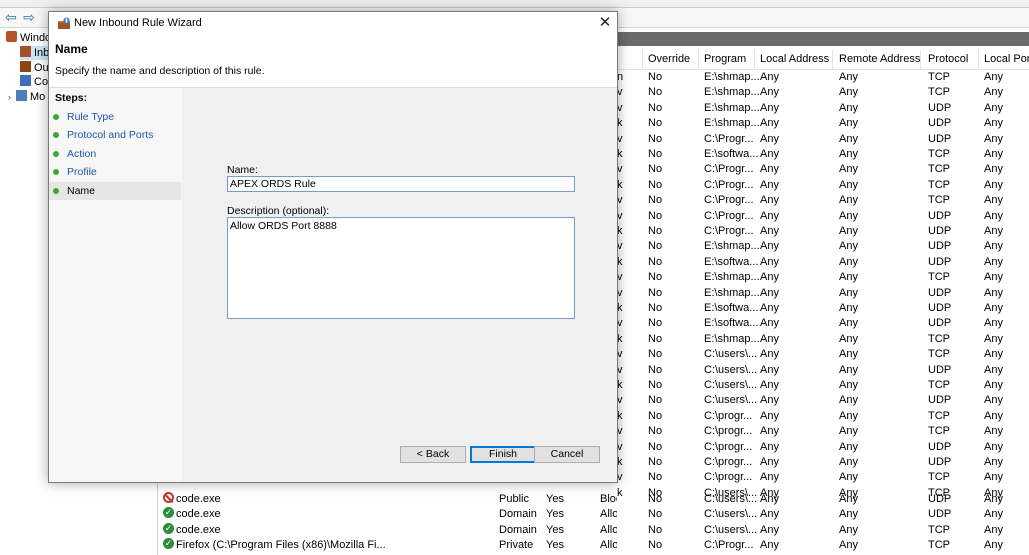 Image resolution: width=1029 pixels, height=555 pixels. Describe the element at coordinates (823, 354) in the screenshot. I see `table-row: v No C:\users\... Any Any TCP Any` at that location.